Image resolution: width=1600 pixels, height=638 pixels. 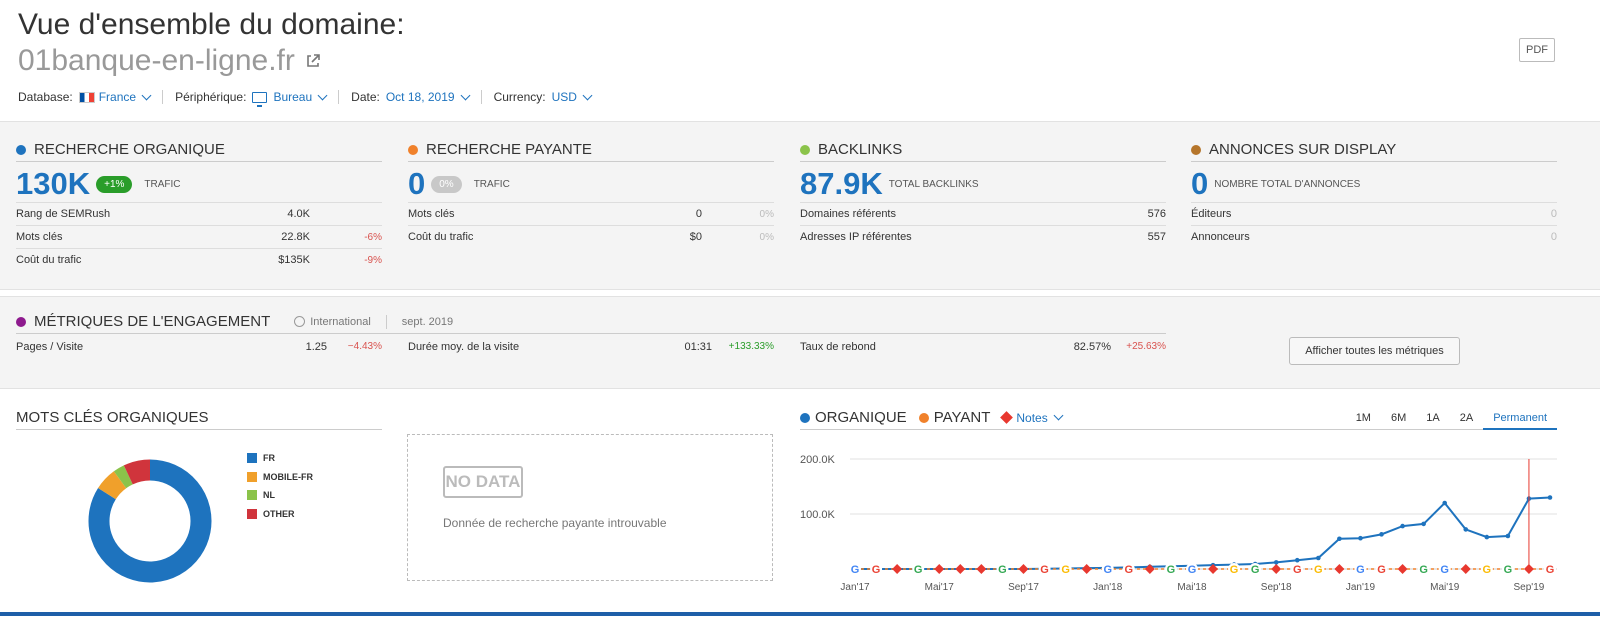 I want to click on domain-text: 01banque-en-ligne.fr, so click(x=156, y=61).